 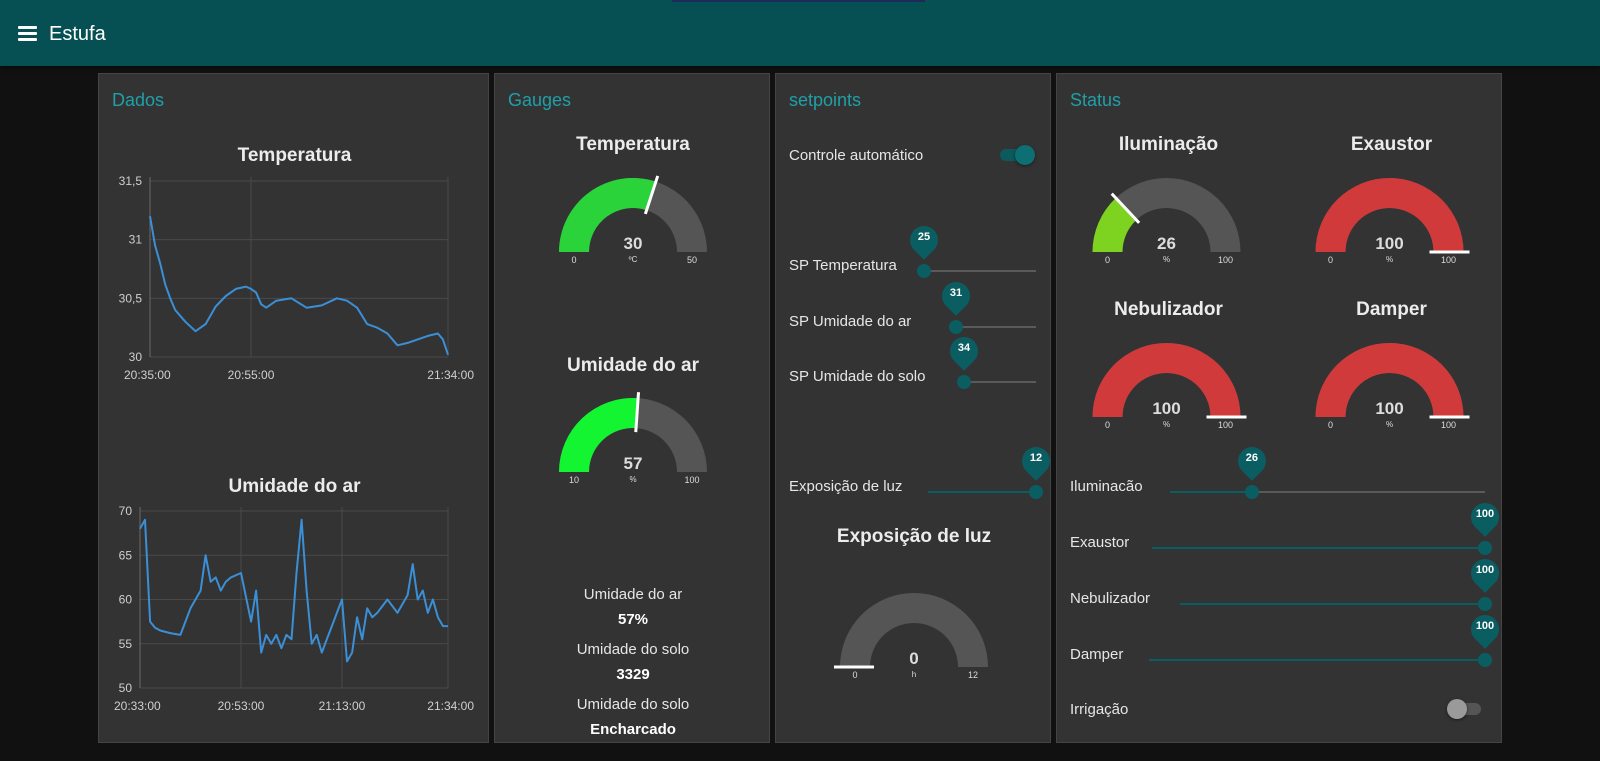 I want to click on sp-umidade-solo-value: 34, so click(x=964, y=348).